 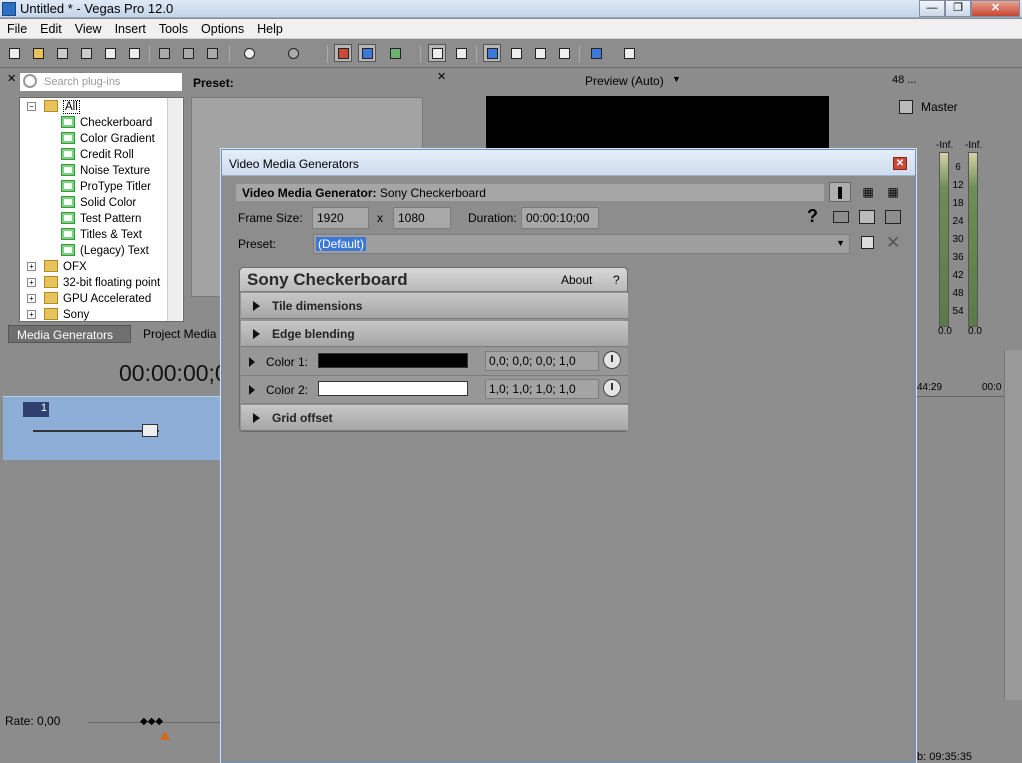 What do you see at coordinates (106, 123) in the screenshot?
I see `tree-item: Checkerboard` at bounding box center [106, 123].